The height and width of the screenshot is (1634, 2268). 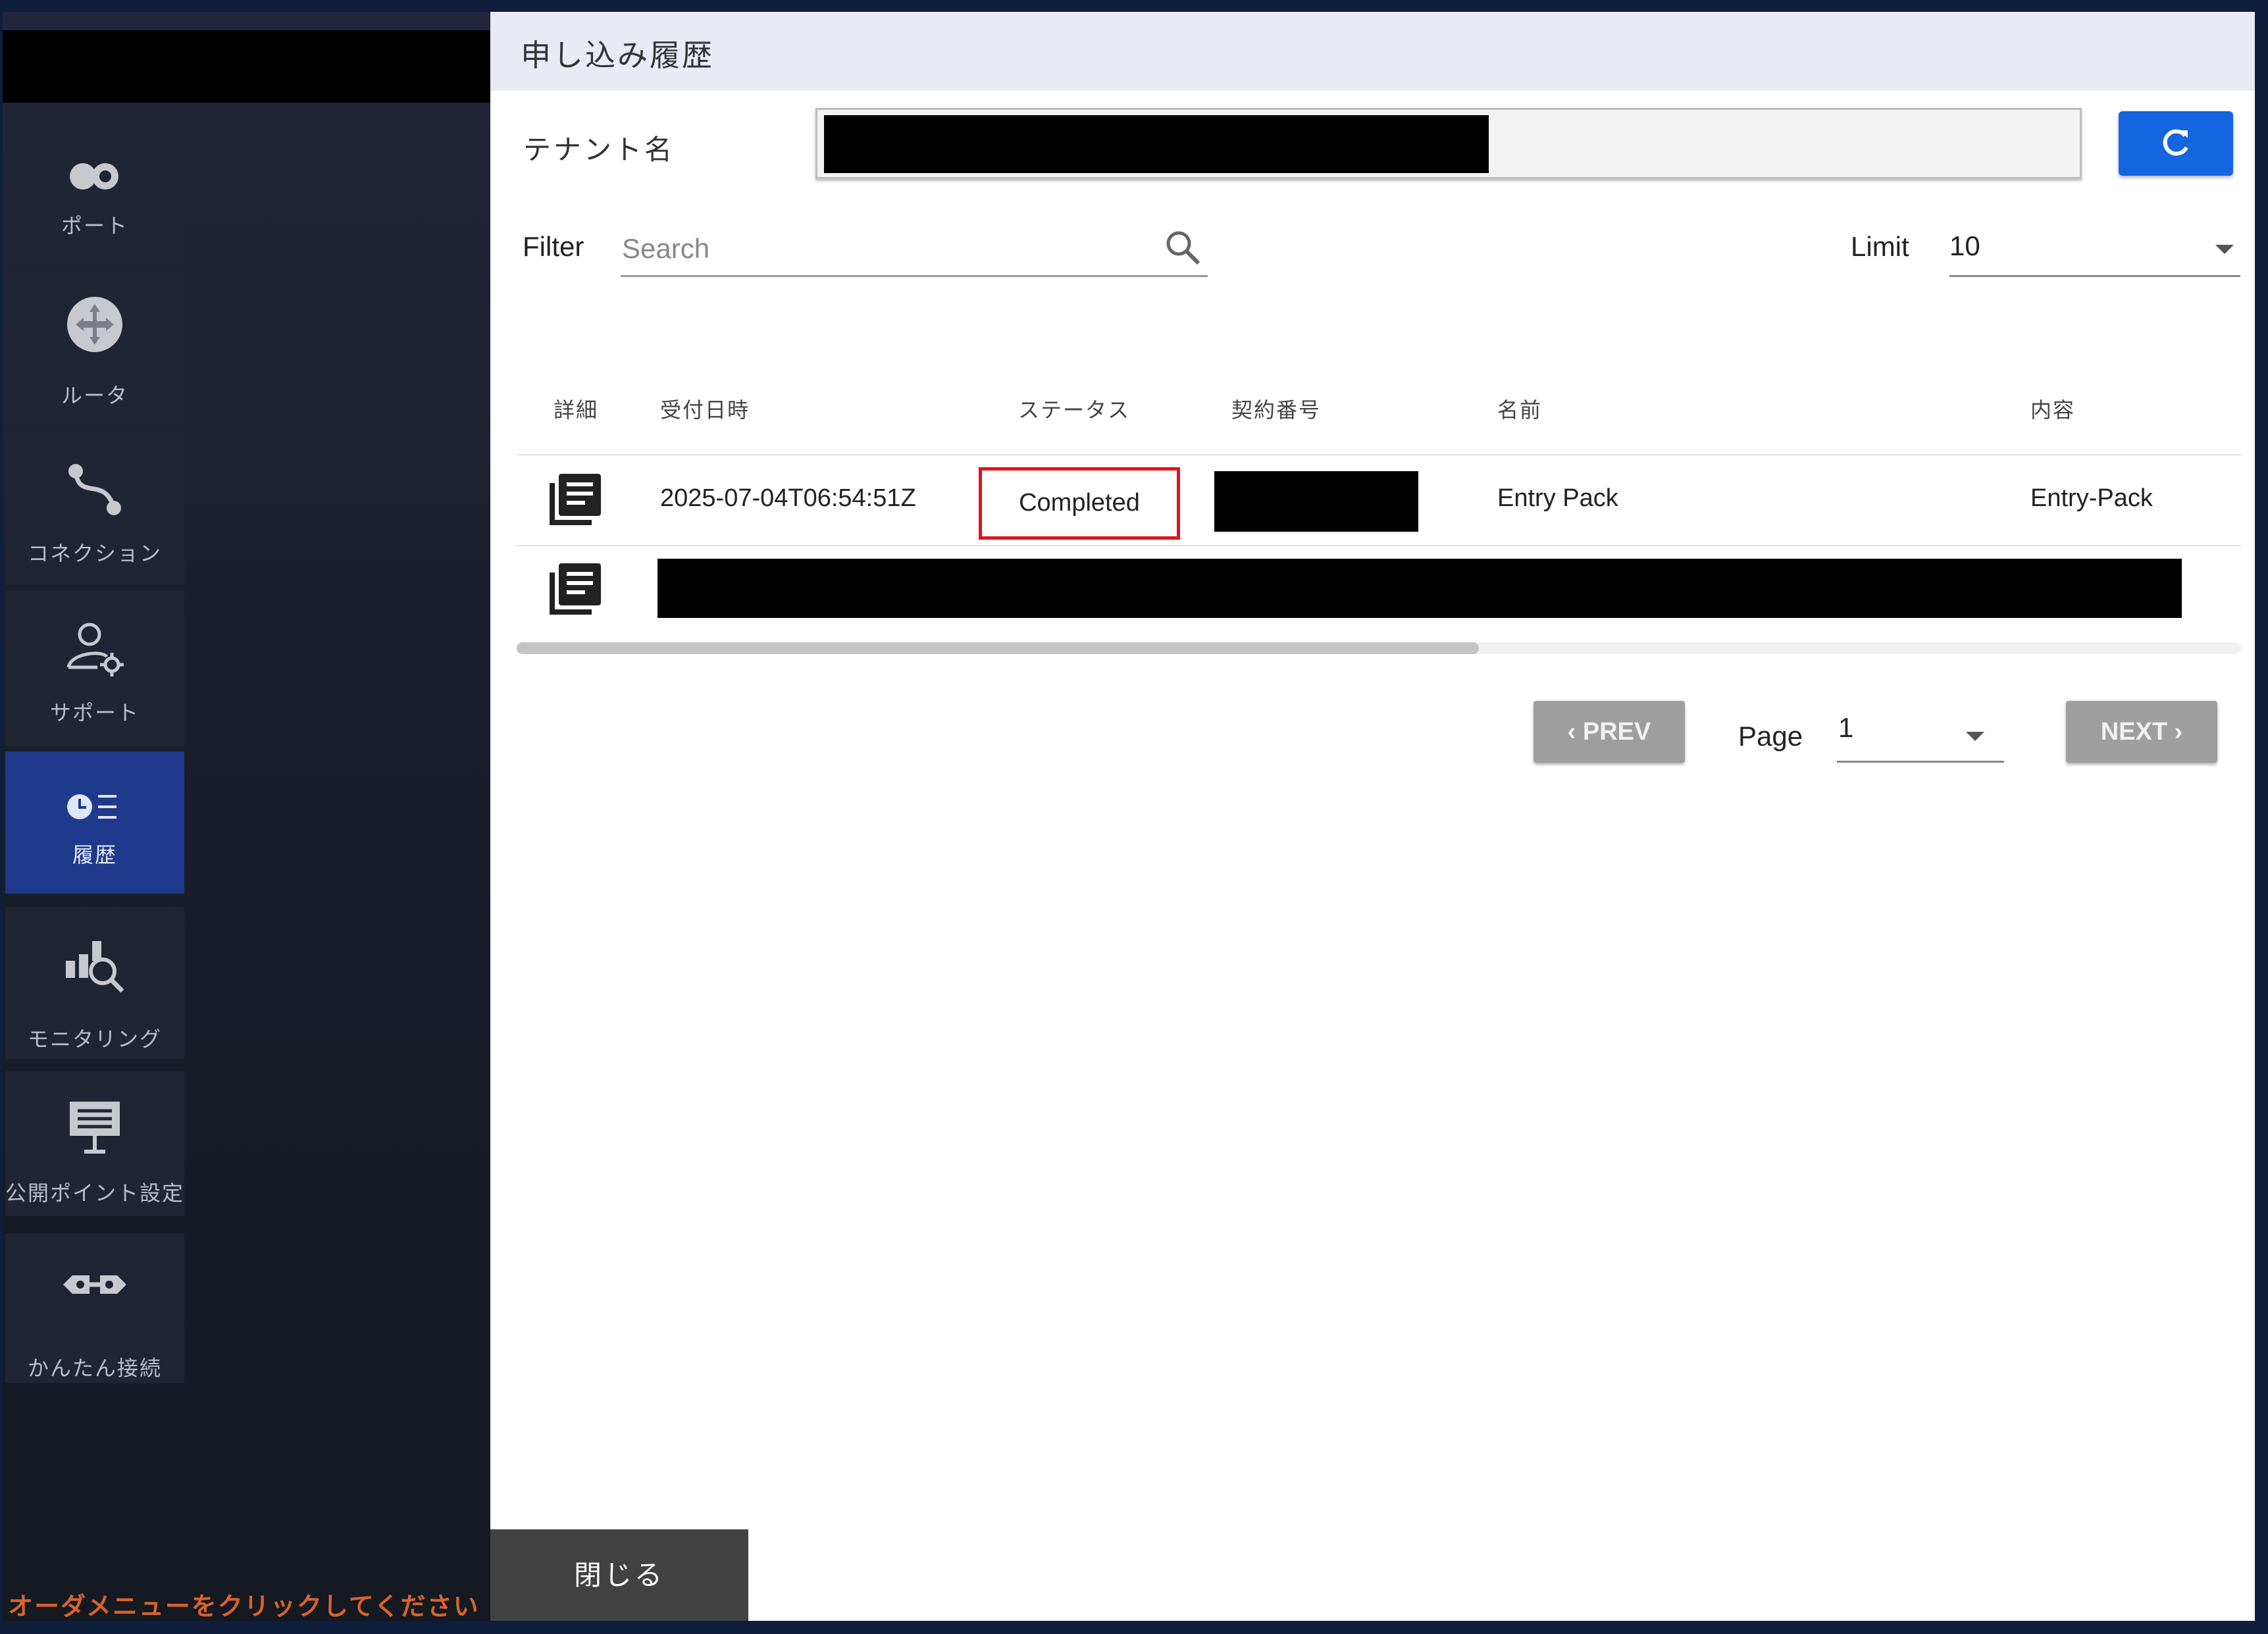 What do you see at coordinates (95, 395) in the screenshot?
I see `sidebar-item-label: ルータ` at bounding box center [95, 395].